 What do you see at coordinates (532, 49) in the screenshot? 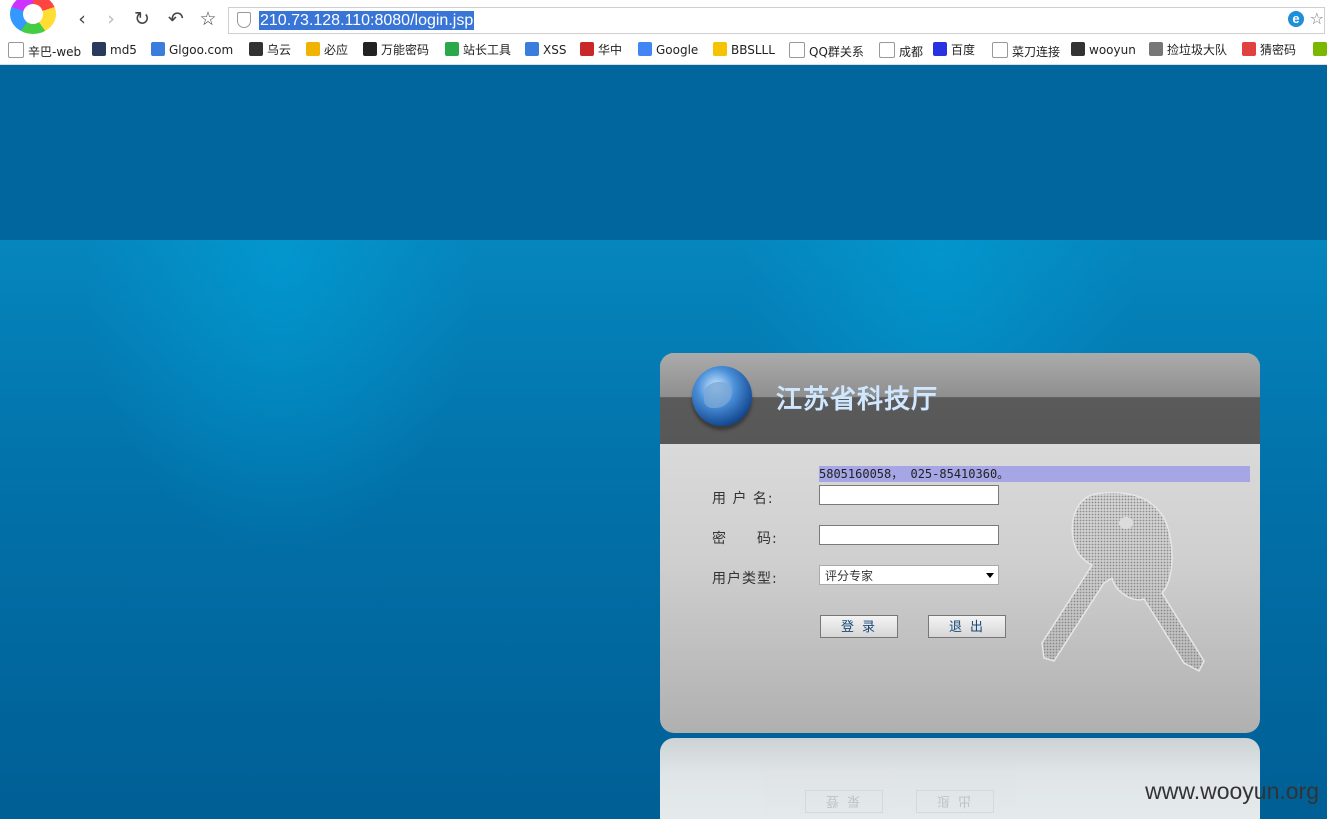
I see `xss-icon` at bounding box center [532, 49].